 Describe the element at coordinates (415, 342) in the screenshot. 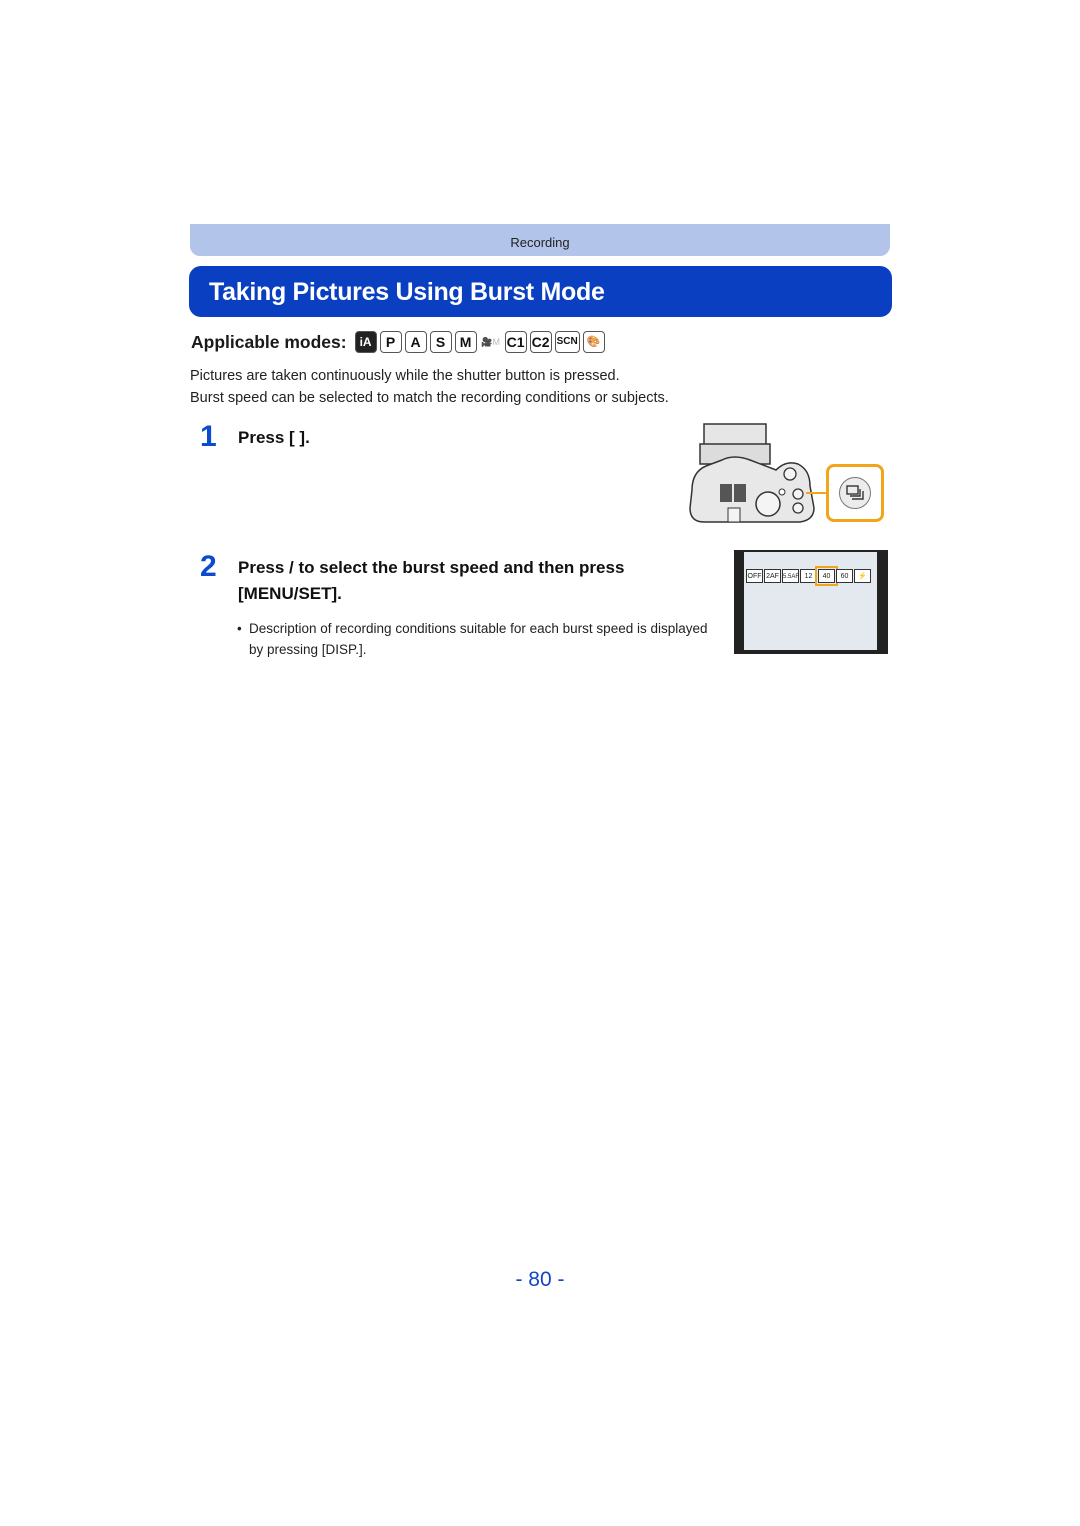

I see `aperture-priority-mode-icon: A` at that location.